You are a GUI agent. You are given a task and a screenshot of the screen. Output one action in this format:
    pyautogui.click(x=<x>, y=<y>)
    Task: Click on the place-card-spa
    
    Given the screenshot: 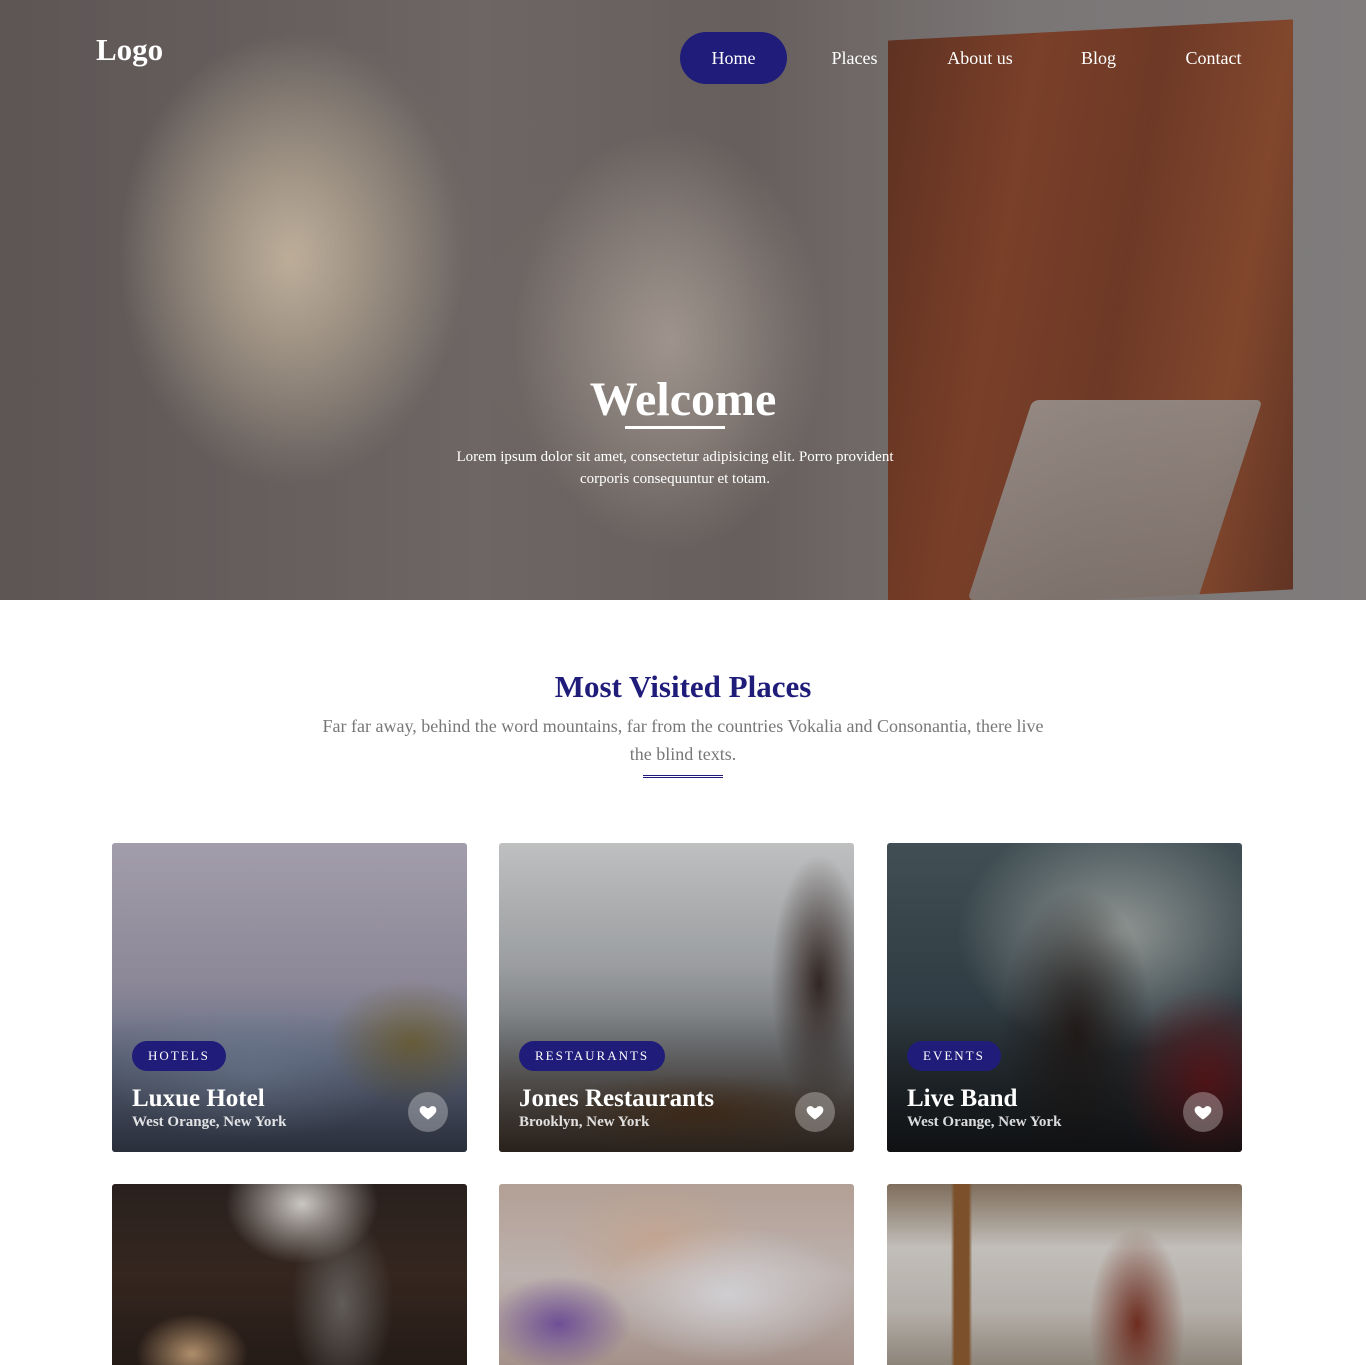 What is the action you would take?
    pyautogui.click(x=676, y=1274)
    